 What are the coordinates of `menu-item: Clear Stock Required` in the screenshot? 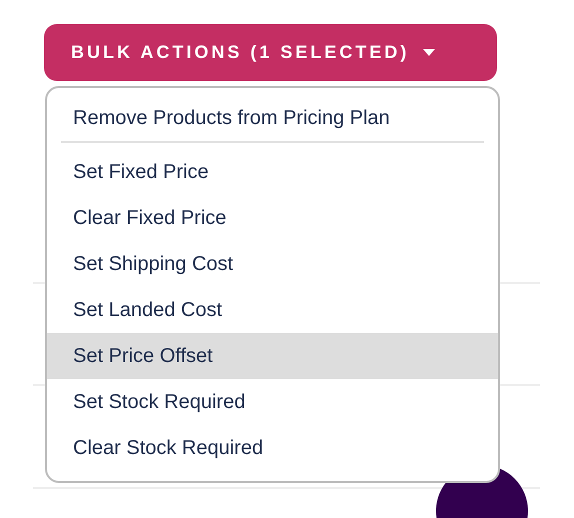 It's located at (272, 448).